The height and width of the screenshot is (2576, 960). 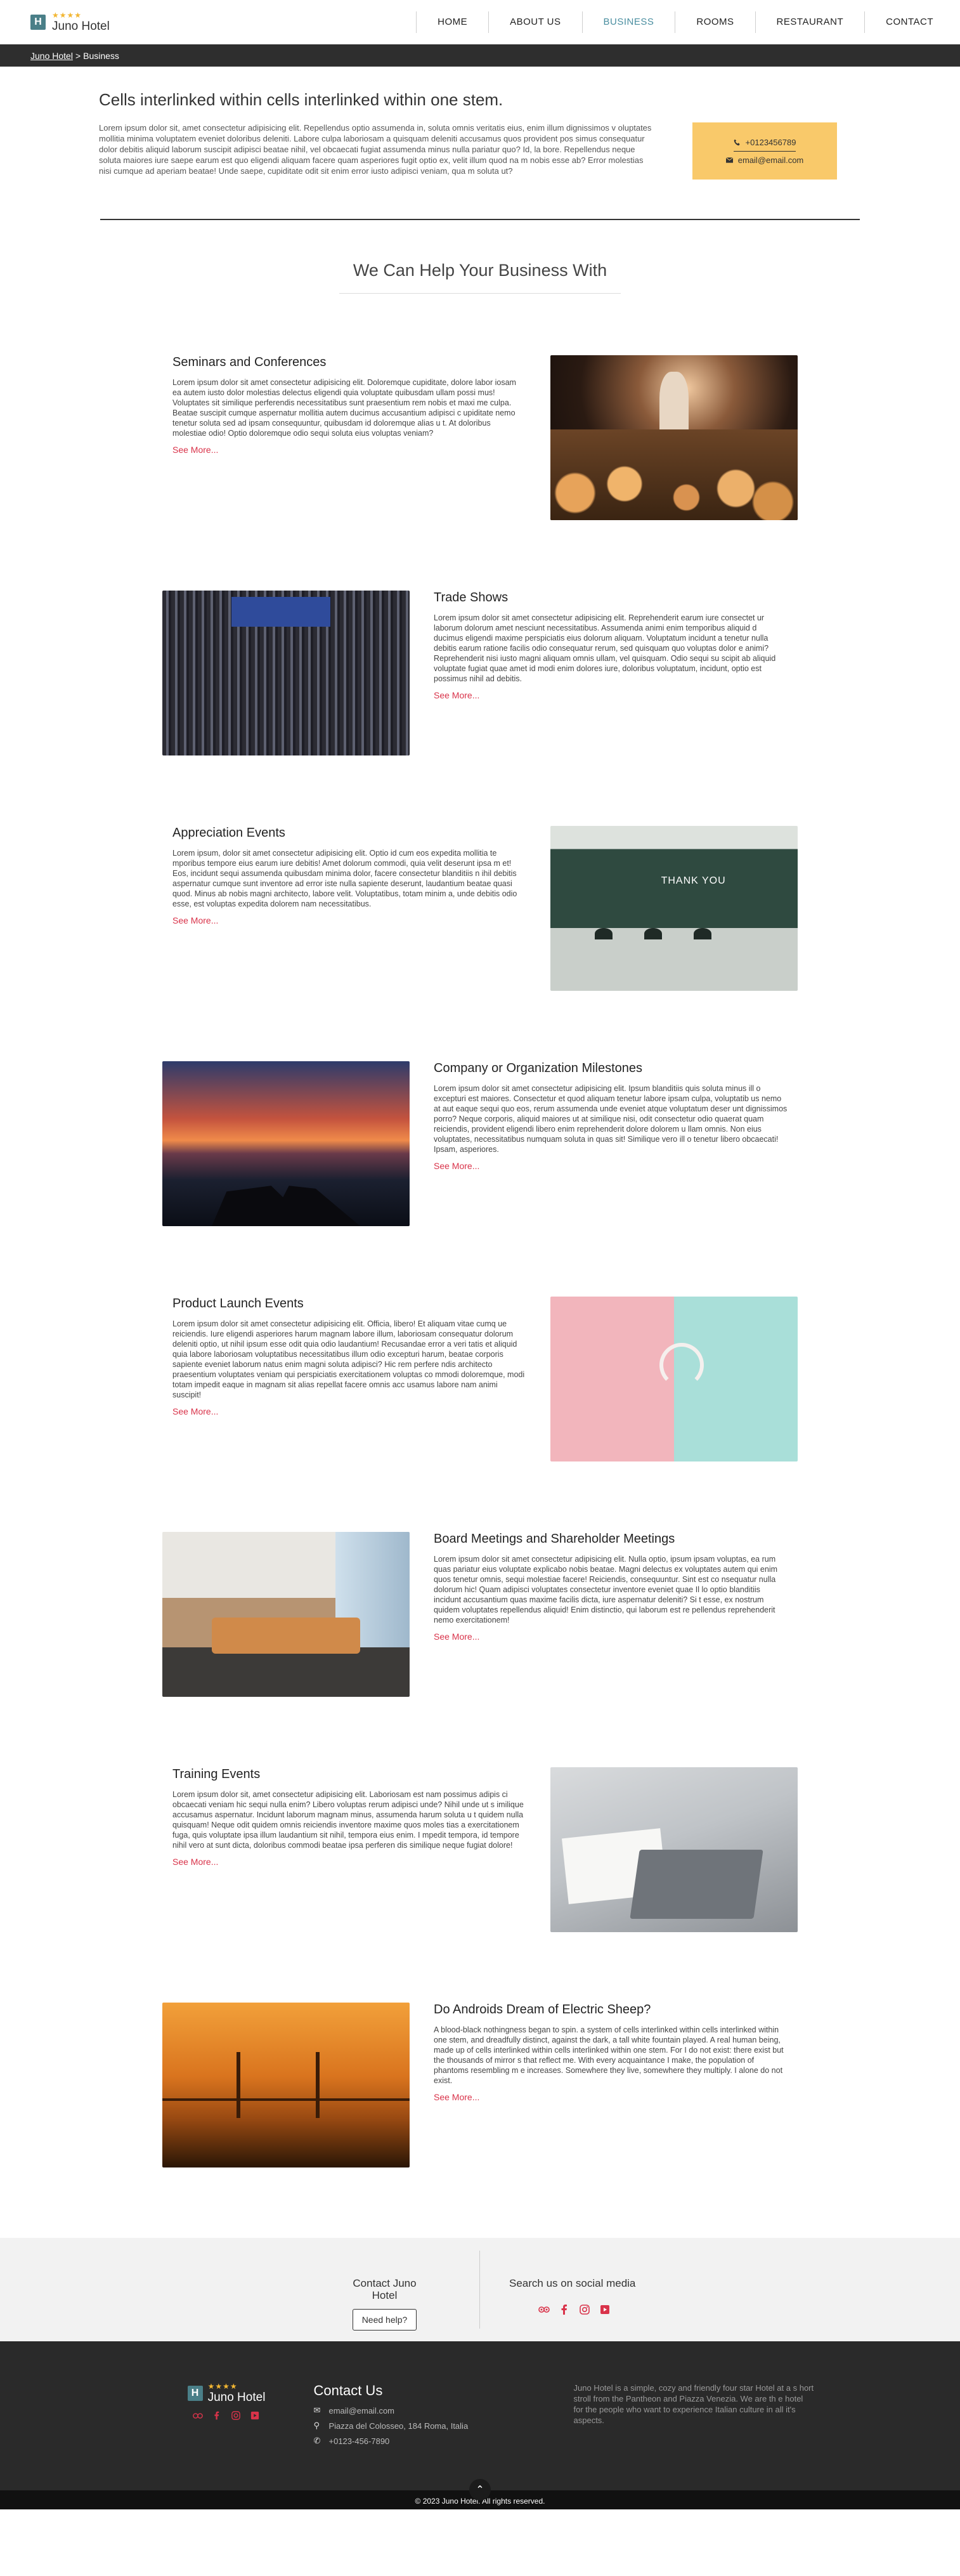 What do you see at coordinates (674, 909) in the screenshot?
I see `appreciation-image: THANK YOU` at bounding box center [674, 909].